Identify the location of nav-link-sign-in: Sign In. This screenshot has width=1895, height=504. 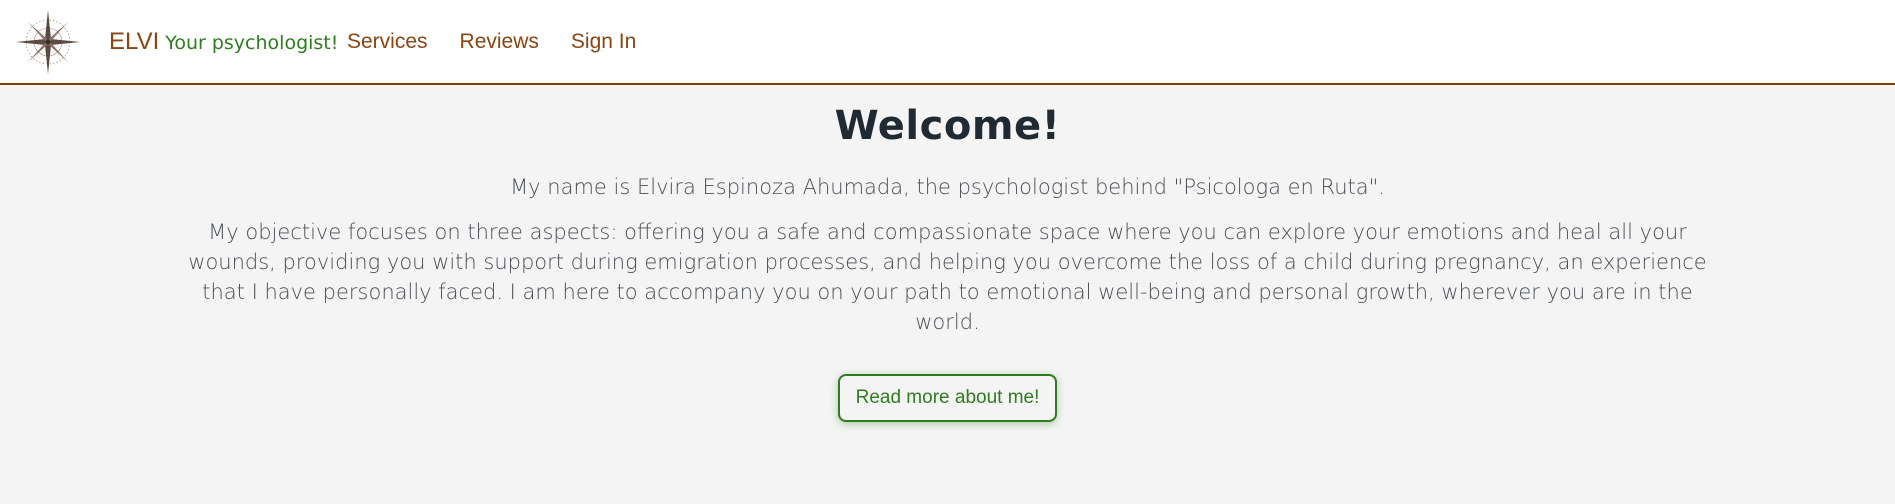
(603, 42).